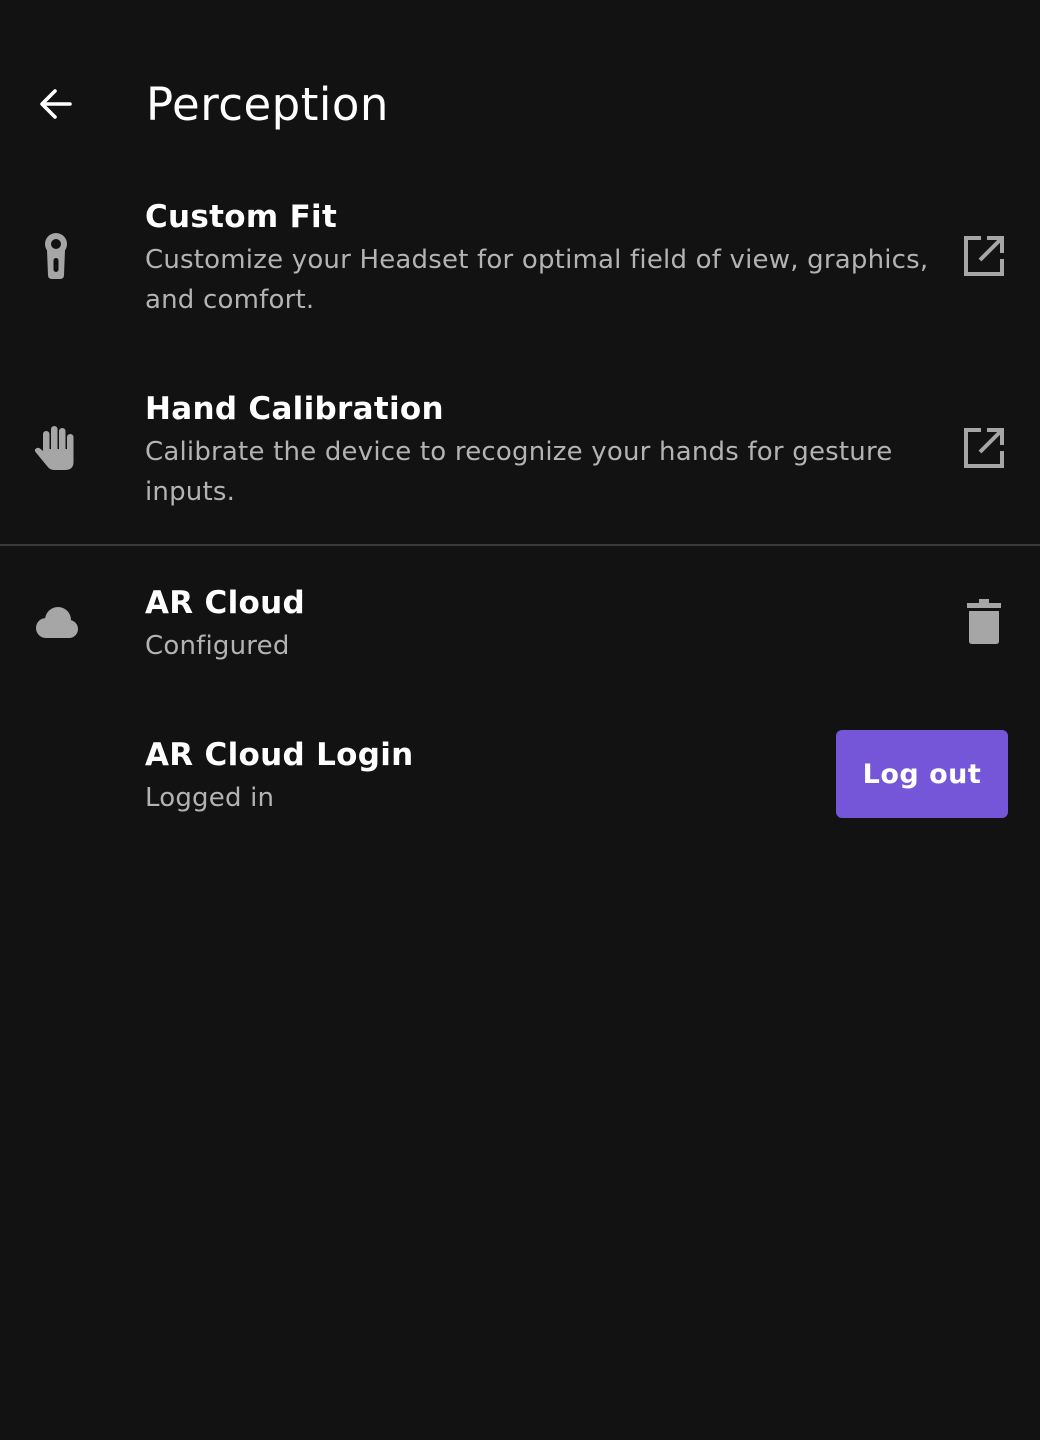  I want to click on log-out-button: Log out, so click(922, 774).